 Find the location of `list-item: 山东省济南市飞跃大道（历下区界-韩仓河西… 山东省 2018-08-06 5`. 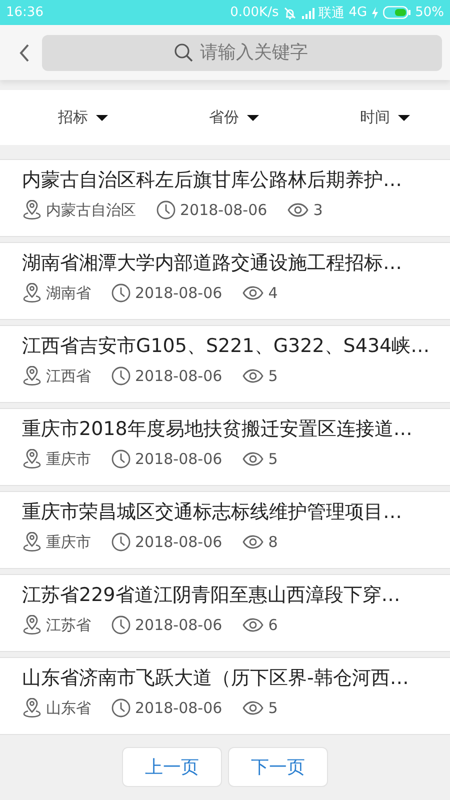

list-item: 山东省济南市飞跃大道（历下区界-韩仓河西… 山东省 2018-08-06 5 is located at coordinates (225, 696).